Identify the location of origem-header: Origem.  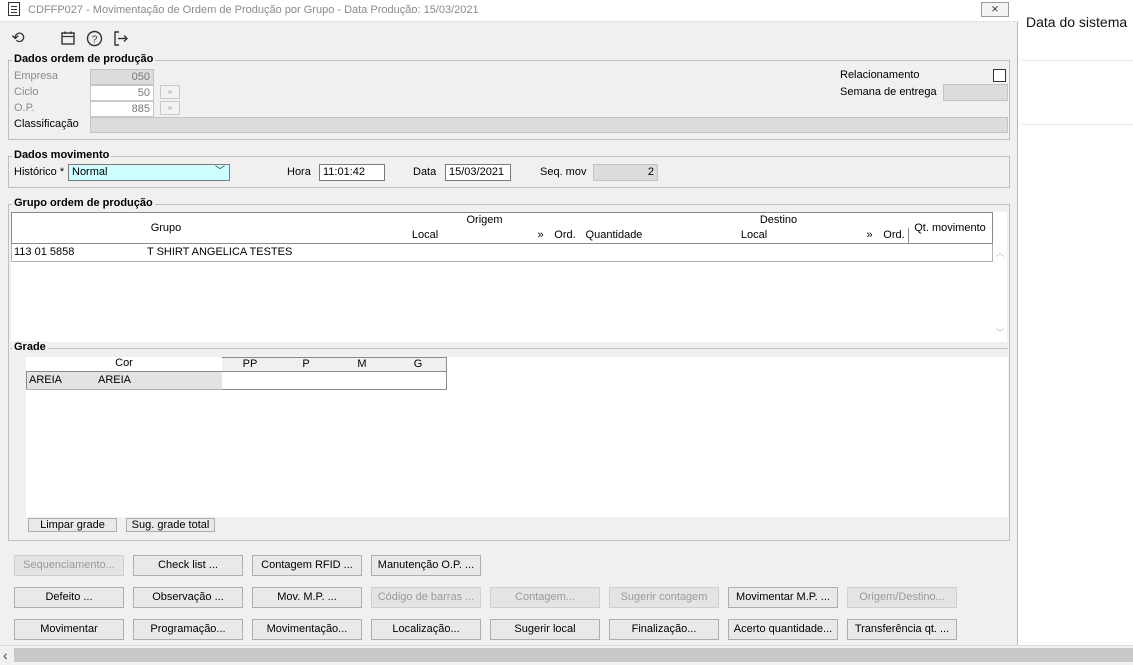
(485, 220).